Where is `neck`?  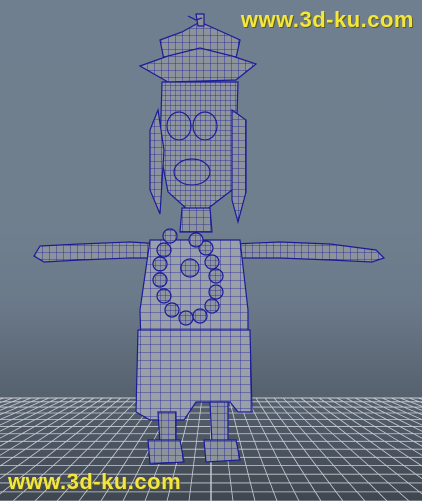
neck is located at coordinates (196, 220).